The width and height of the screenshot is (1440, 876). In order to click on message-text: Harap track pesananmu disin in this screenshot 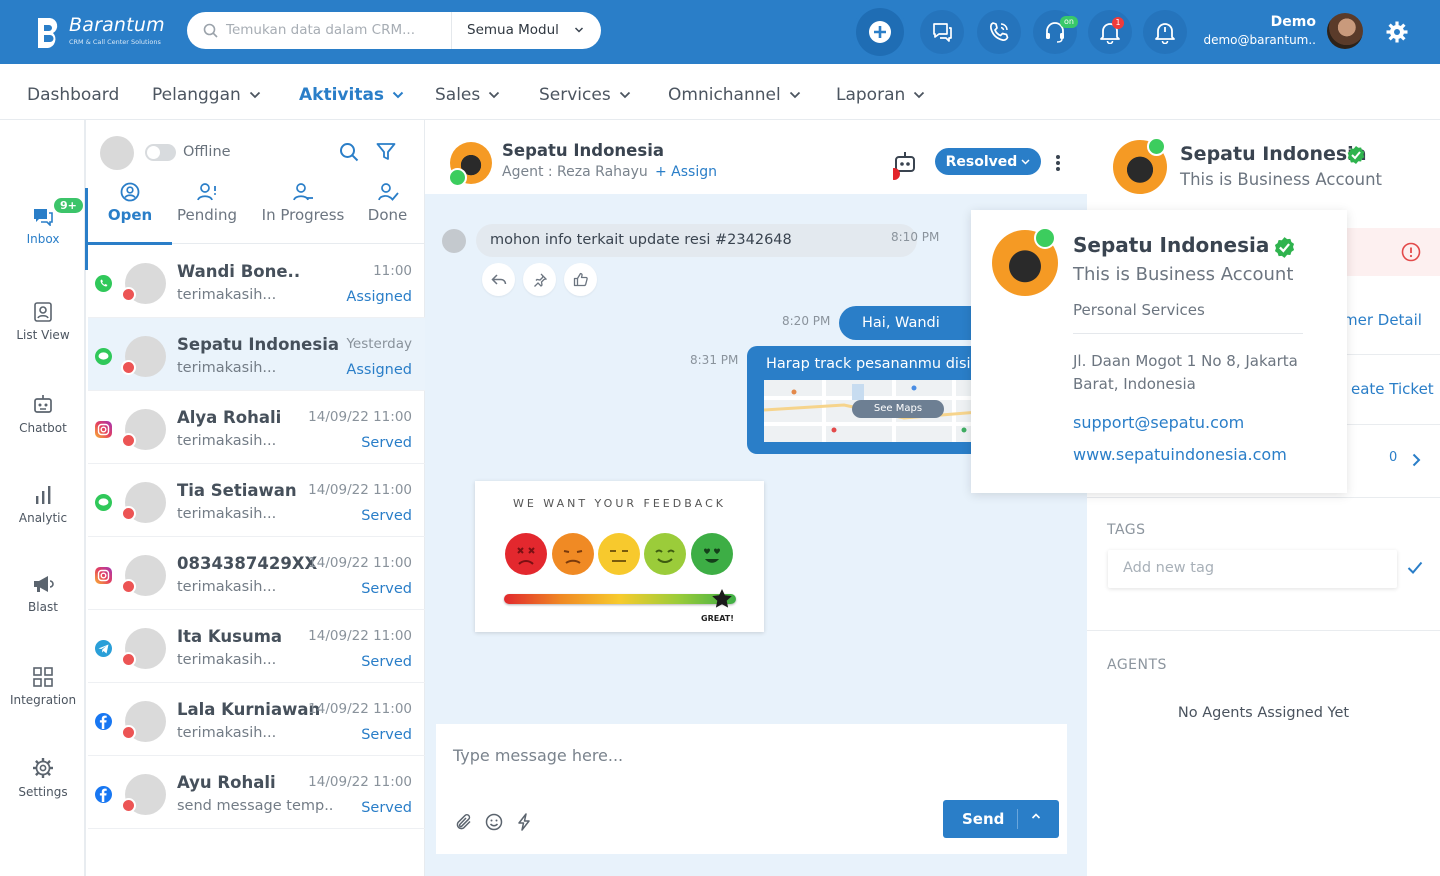, I will do `click(873, 364)`.